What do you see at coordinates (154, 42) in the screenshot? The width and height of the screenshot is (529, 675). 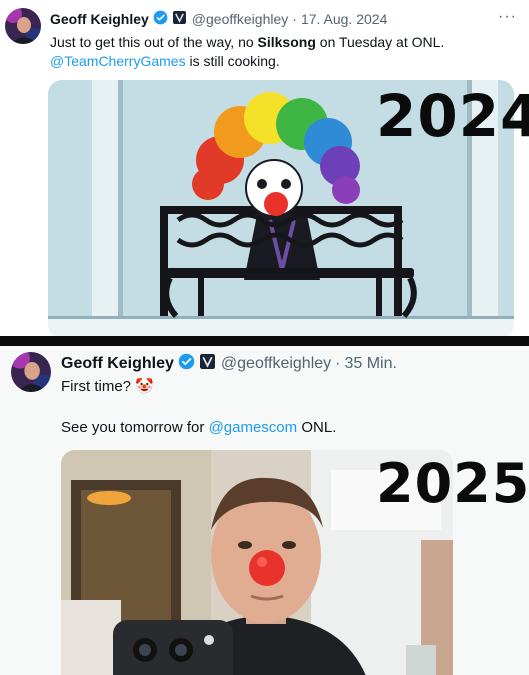 I see `tweet-text-part: Just to get this out of the way, no` at bounding box center [154, 42].